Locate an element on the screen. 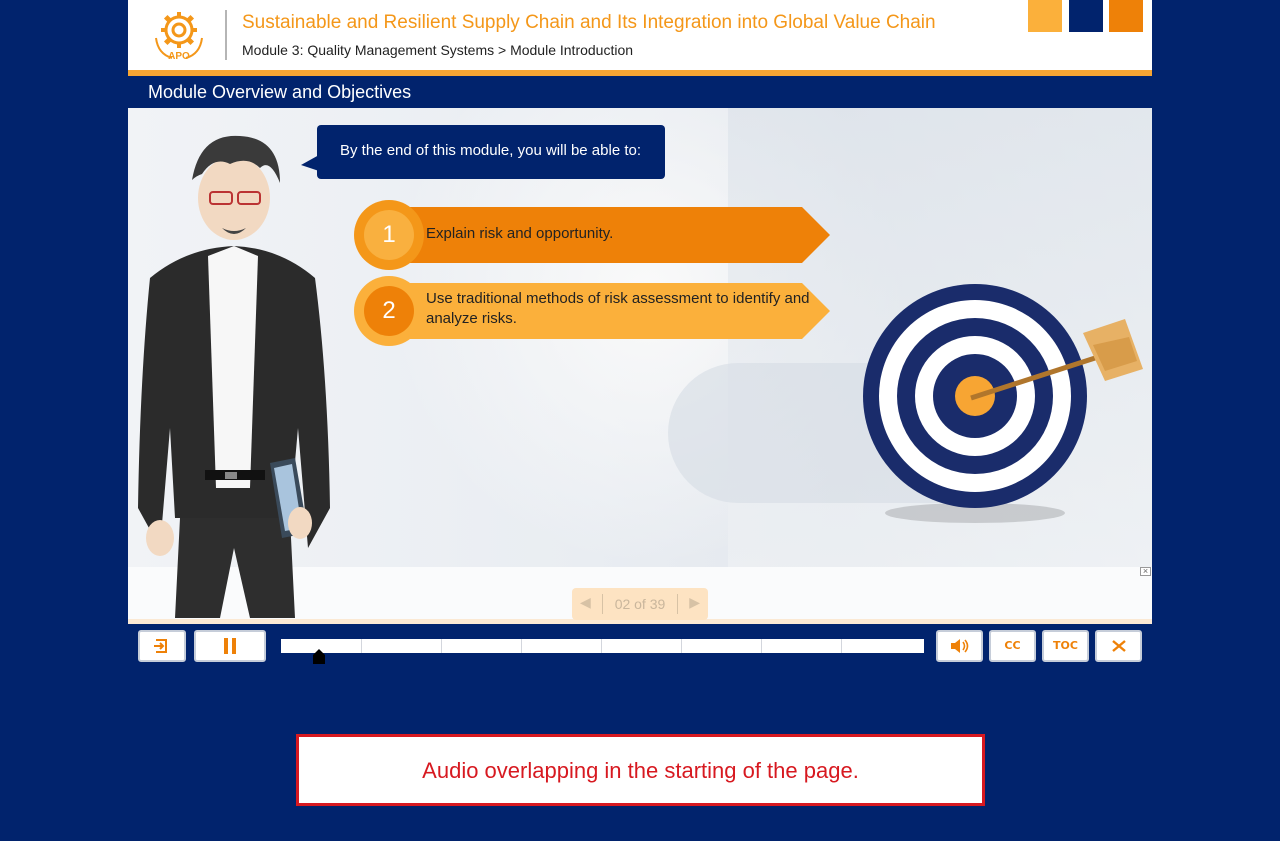  fullscreen-button is located at coordinates (1118, 646).